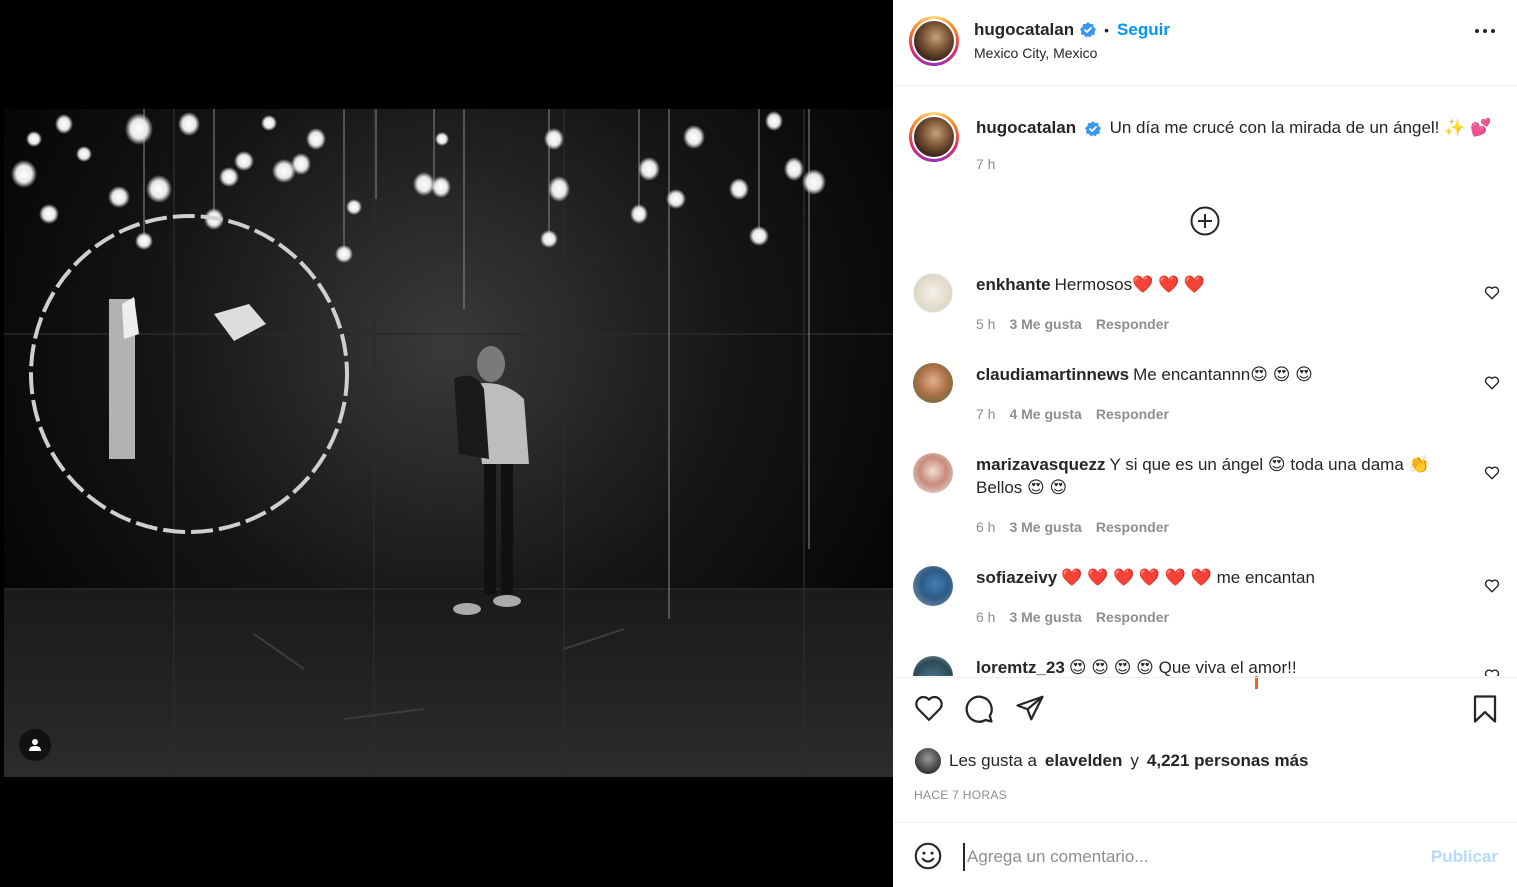 The image size is (1517, 887). I want to click on comment-icon, so click(979, 709).